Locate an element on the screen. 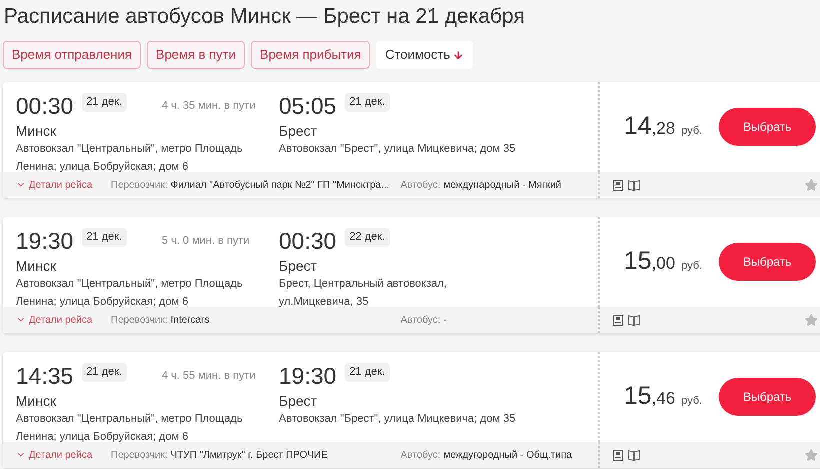 The height and width of the screenshot is (469, 820). time: 05:05 is located at coordinates (308, 106).